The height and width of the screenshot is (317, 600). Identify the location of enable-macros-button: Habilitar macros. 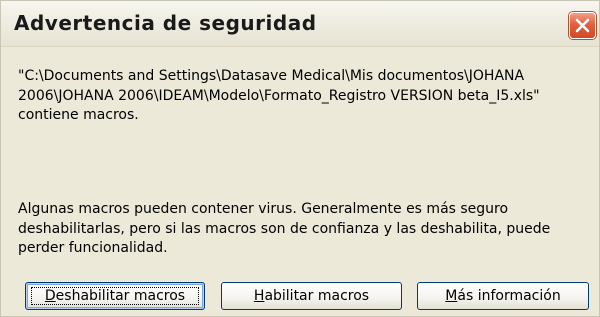
(311, 296).